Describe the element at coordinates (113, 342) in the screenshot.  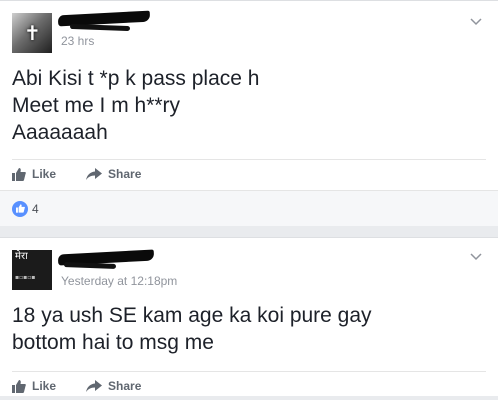
I see `post-text-line: bottom hai to msg me` at that location.